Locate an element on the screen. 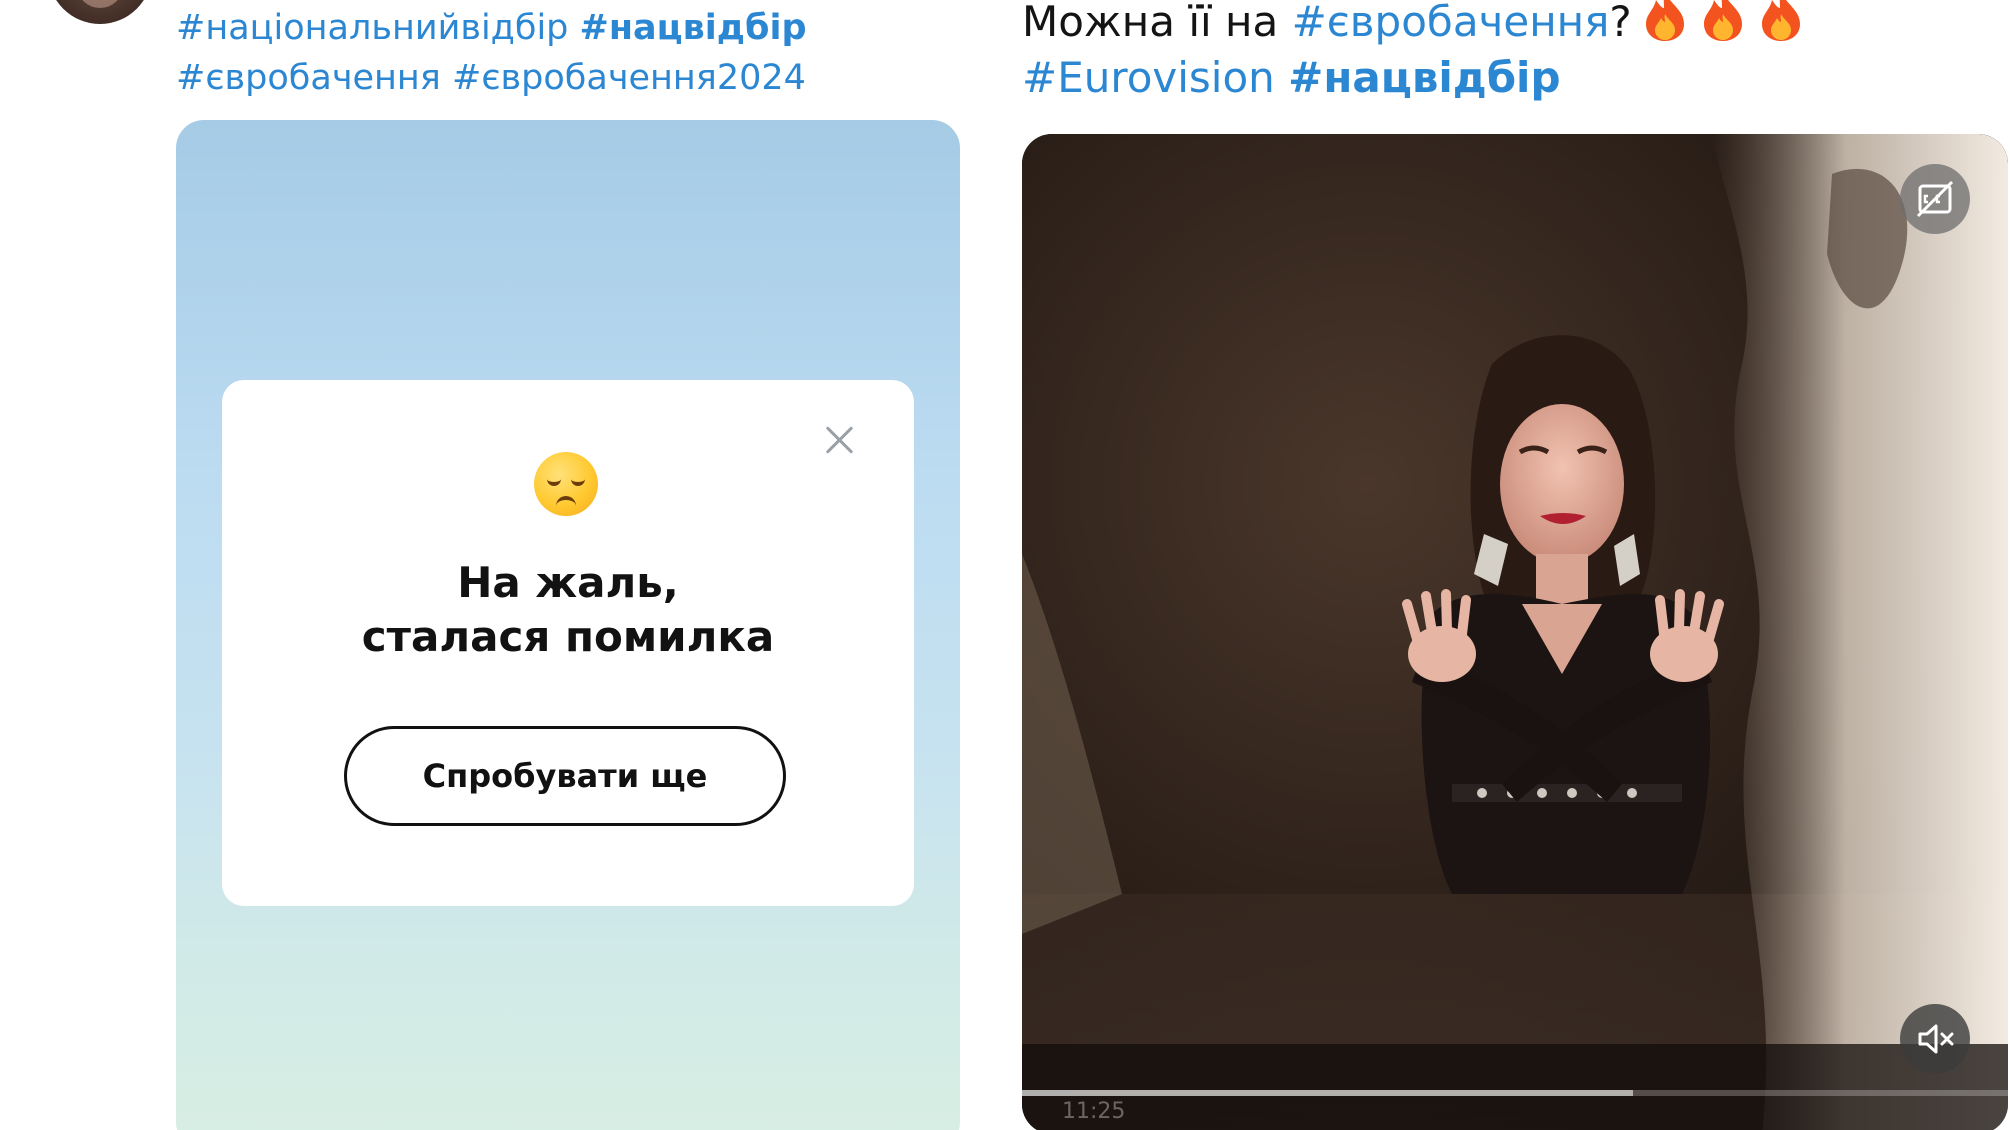 Image resolution: width=2010 pixels, height=1130 pixels. post-text: Можна її на is located at coordinates (1157, 23).